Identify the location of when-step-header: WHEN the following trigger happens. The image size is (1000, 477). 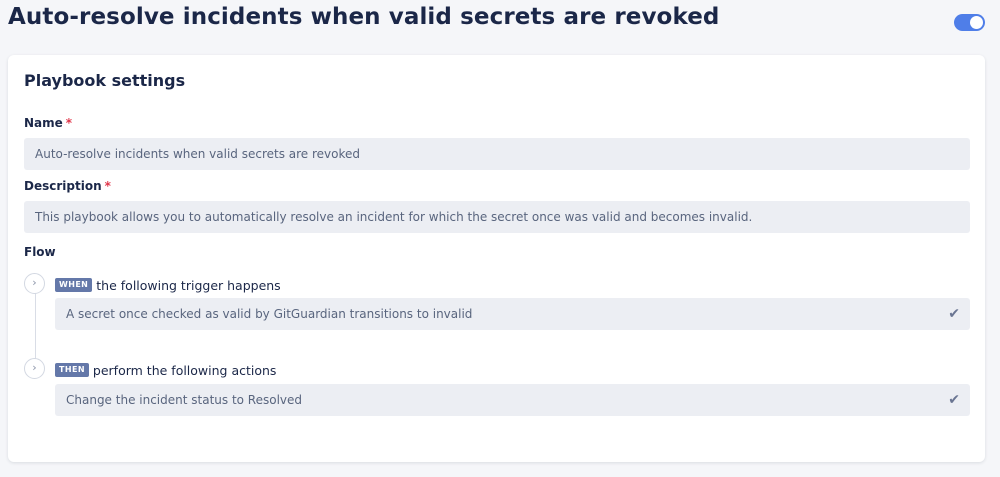
(168, 285).